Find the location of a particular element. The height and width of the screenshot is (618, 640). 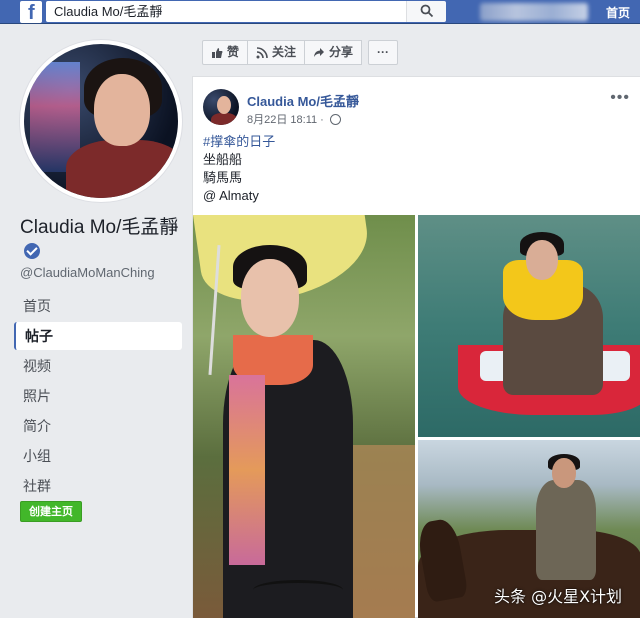

share-button: 分享 is located at coordinates (334, 52).